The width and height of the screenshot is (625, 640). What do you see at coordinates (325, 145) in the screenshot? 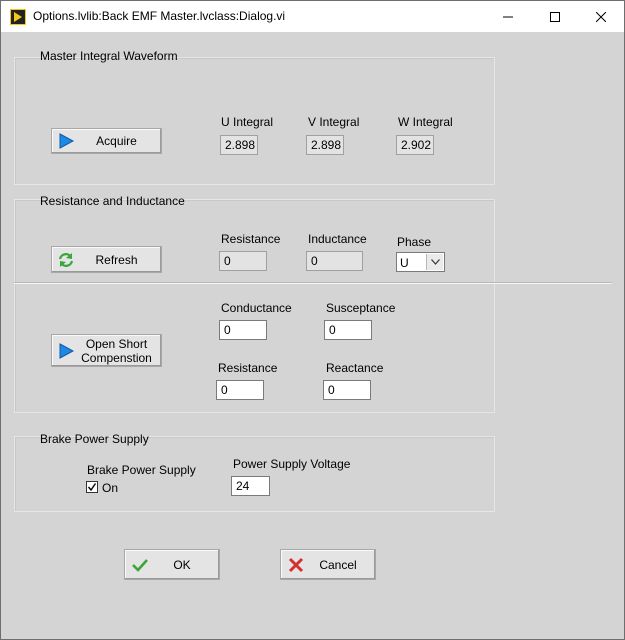
I see `v-integral-field: 2.898` at bounding box center [325, 145].